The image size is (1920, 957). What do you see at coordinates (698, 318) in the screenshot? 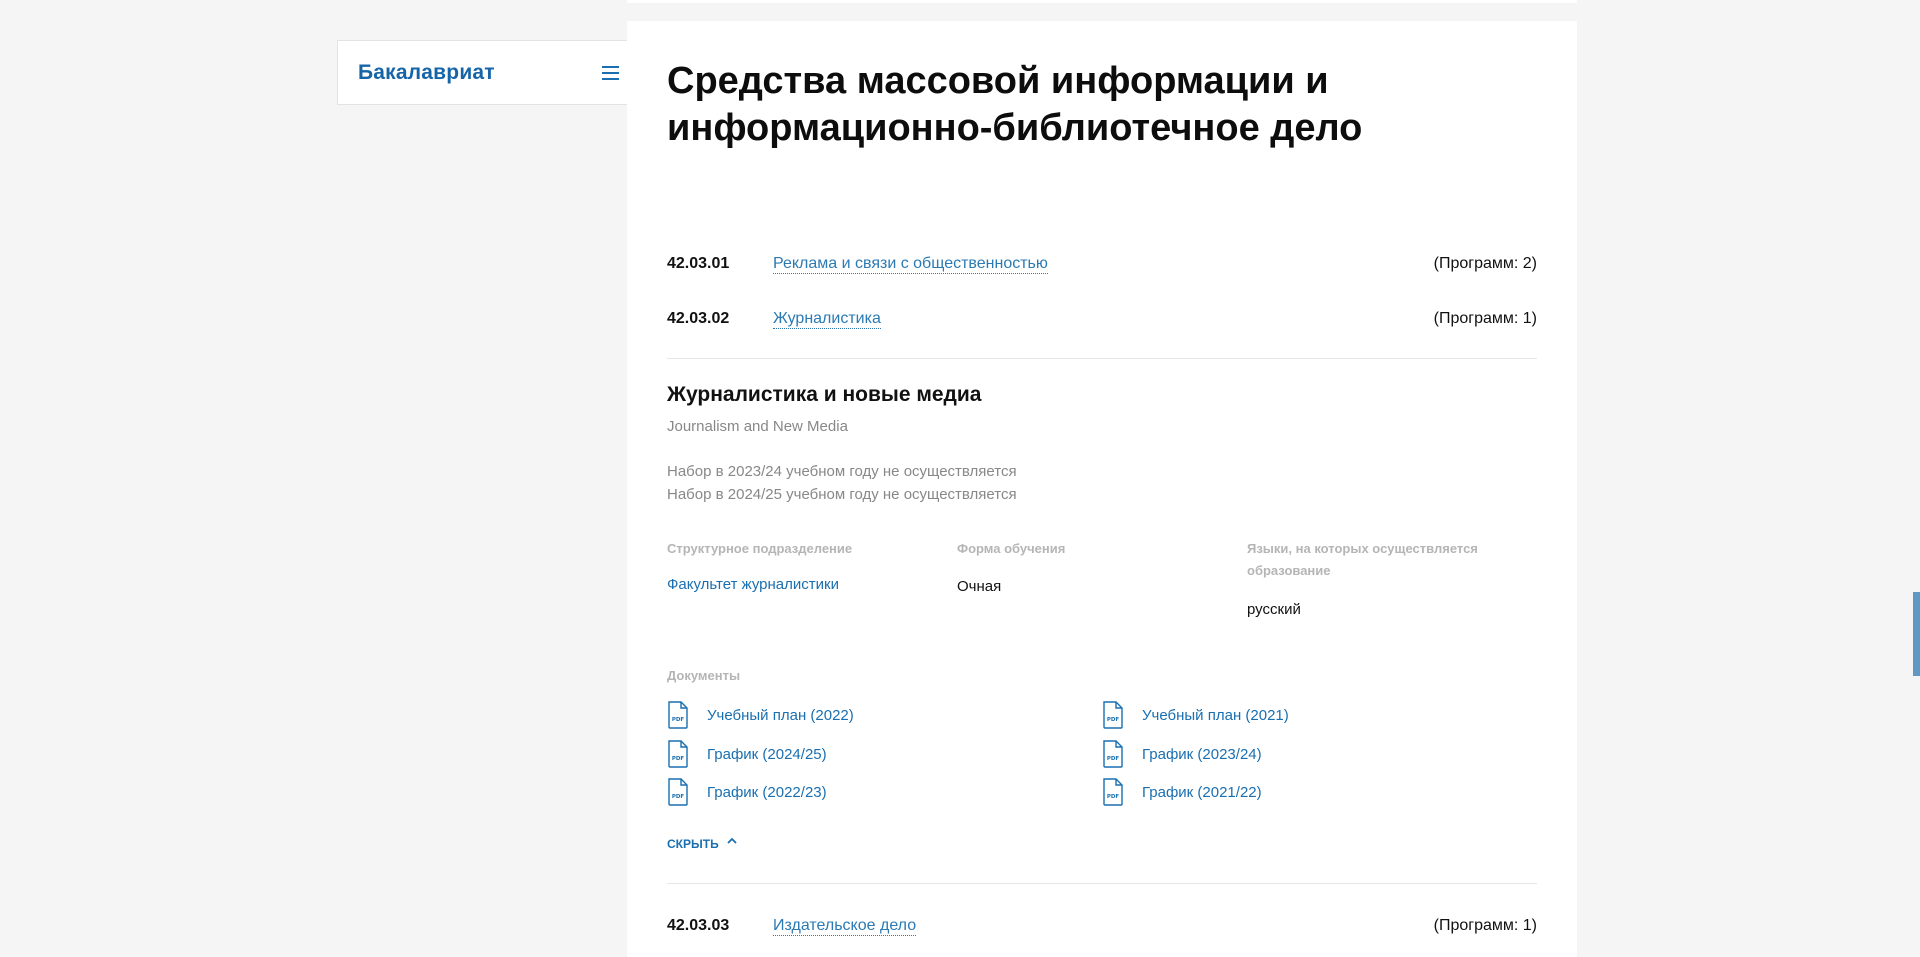
I see `specialty-code: 42.03.02` at bounding box center [698, 318].